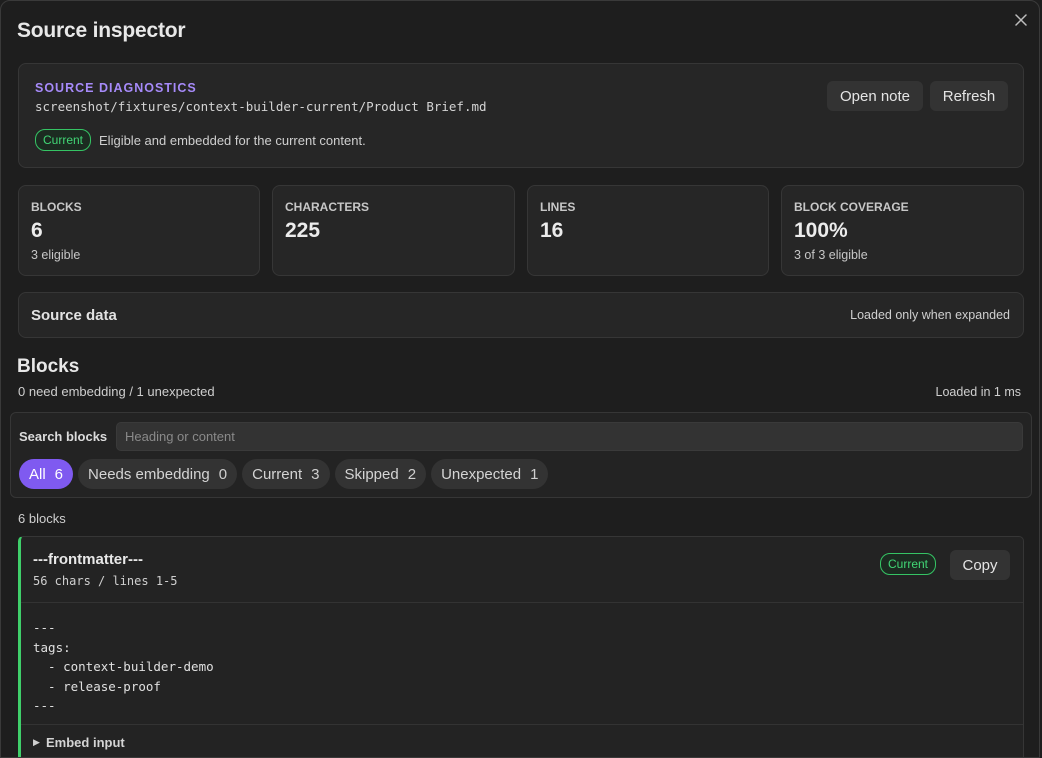  I want to click on chip-count: 0, so click(223, 474).